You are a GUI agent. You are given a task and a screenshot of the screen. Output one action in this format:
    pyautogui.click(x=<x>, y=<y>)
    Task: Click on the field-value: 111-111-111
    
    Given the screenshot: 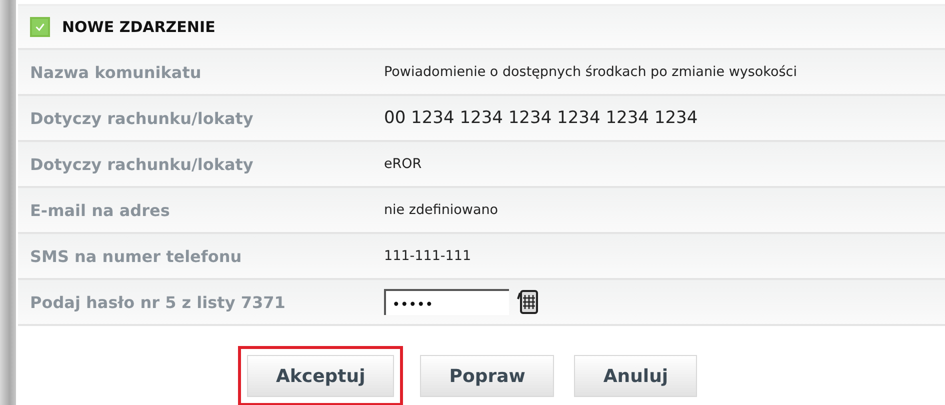 What is the action you would take?
    pyautogui.click(x=428, y=256)
    